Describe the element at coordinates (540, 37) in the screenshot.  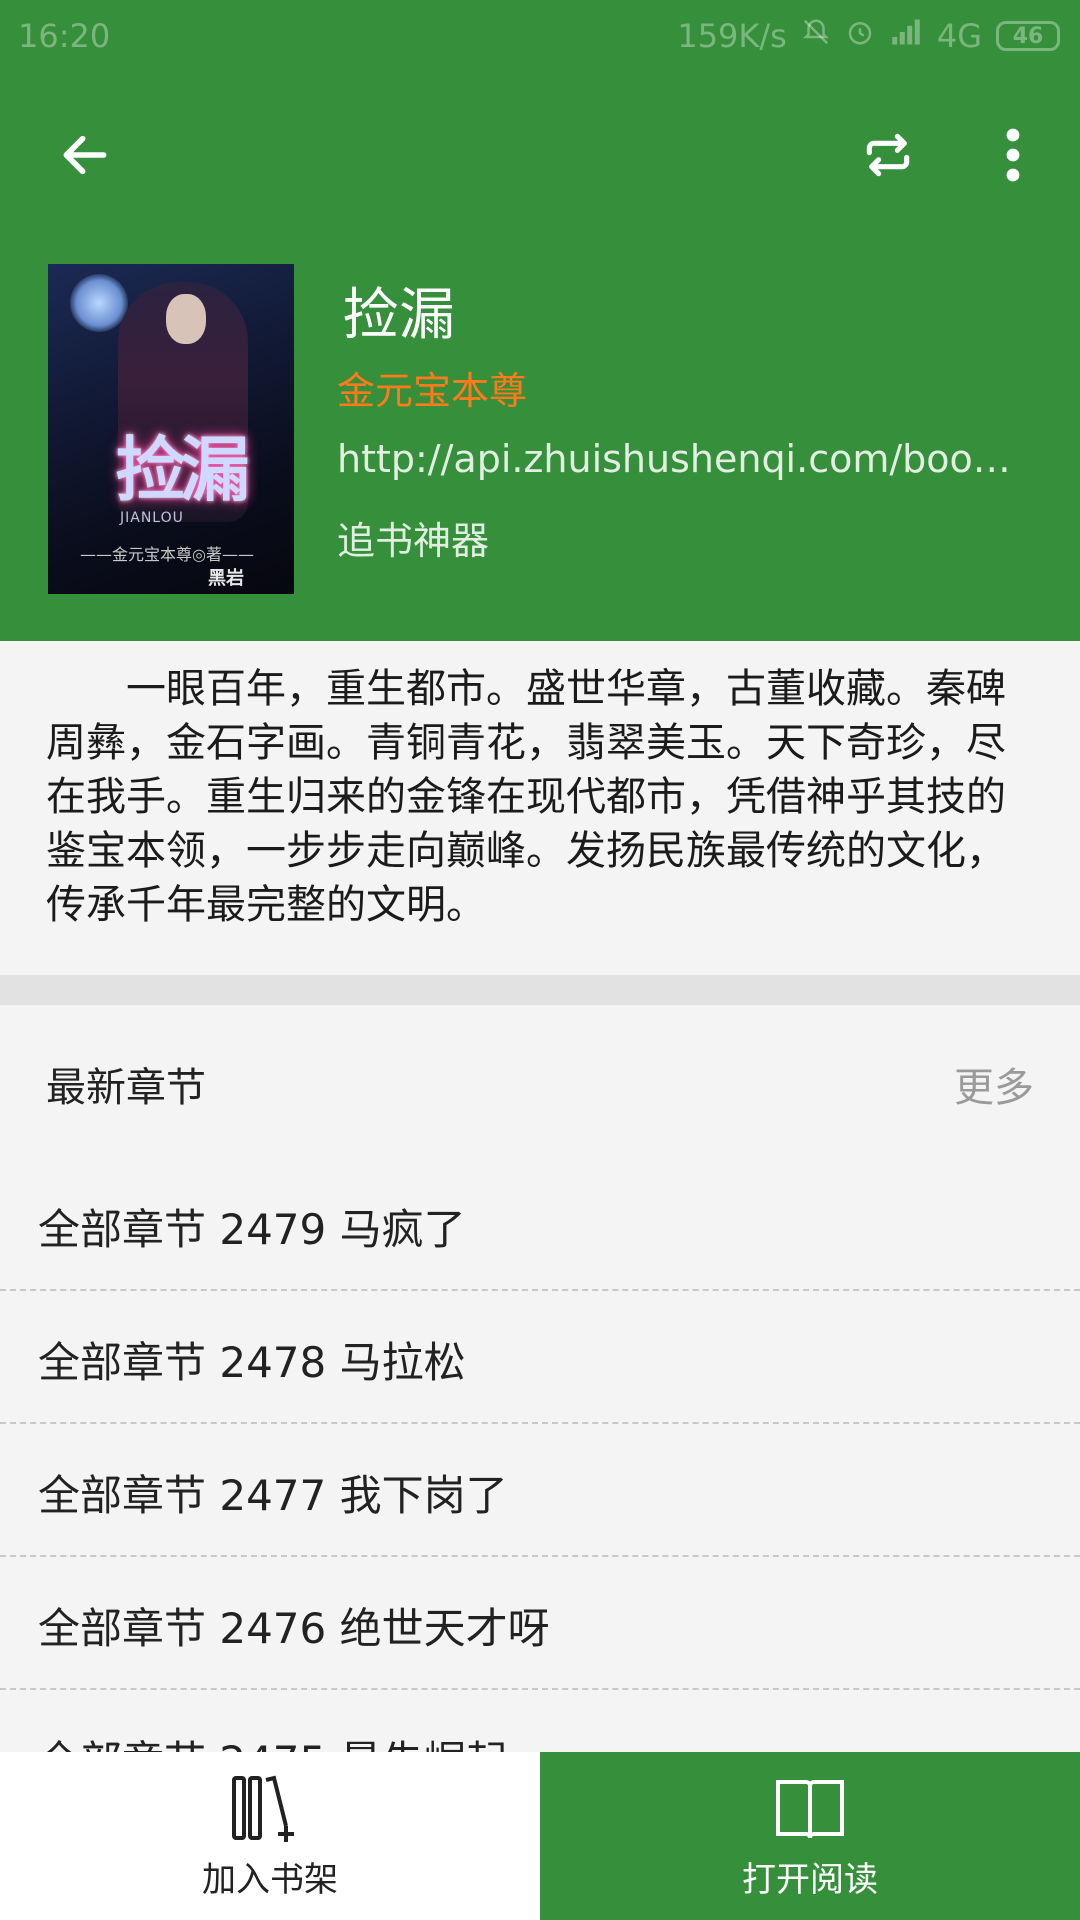
I see `status-bar: 16:20 159K/s 4G 46` at that location.